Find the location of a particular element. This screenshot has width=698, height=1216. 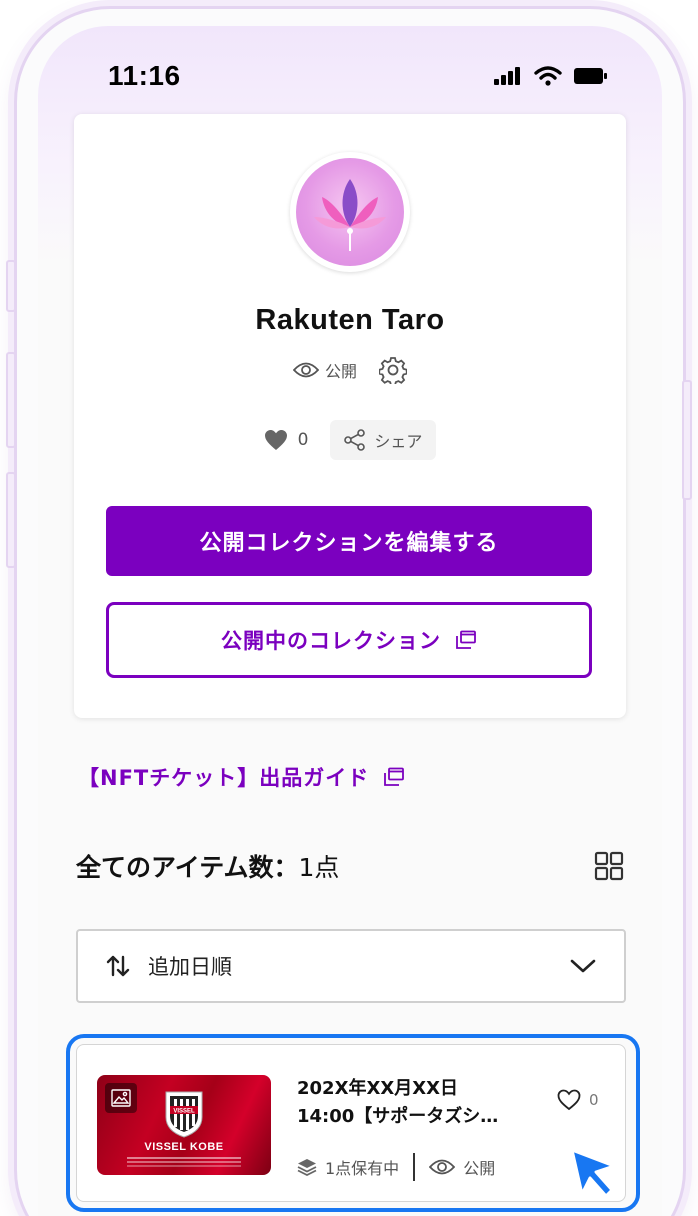

item-meta: 1点保有中 公開 is located at coordinates (396, 1167).